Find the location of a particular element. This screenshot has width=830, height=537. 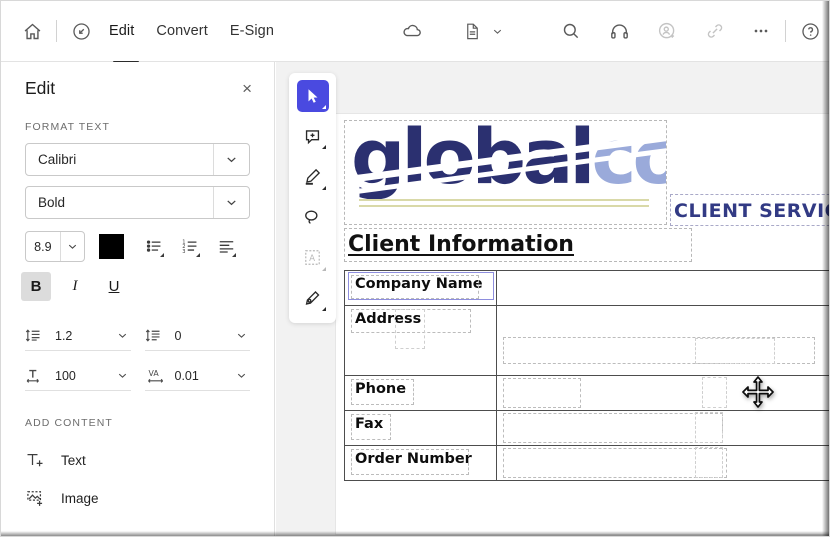

cell-order-number-label: Order Number is located at coordinates (420, 463).